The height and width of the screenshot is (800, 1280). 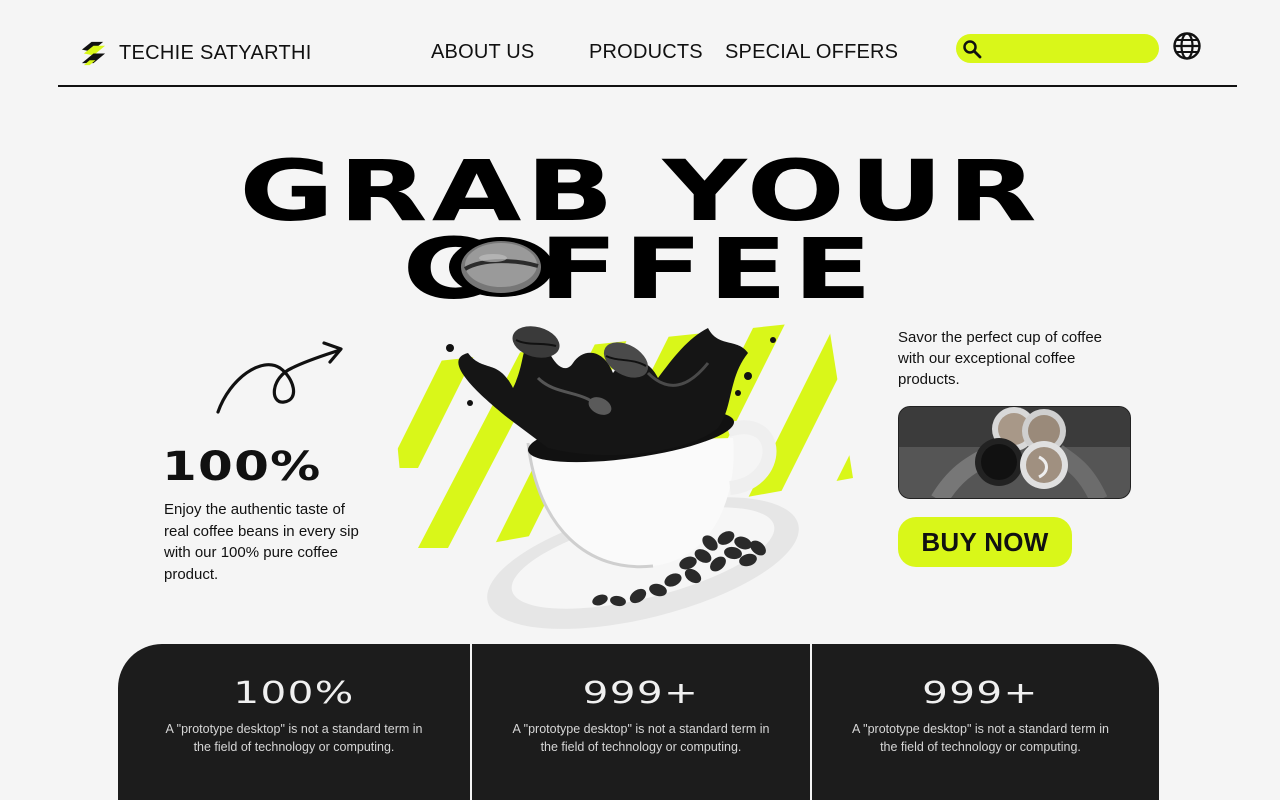 I want to click on hero-title-line-2: C FFEE, so click(x=640, y=269).